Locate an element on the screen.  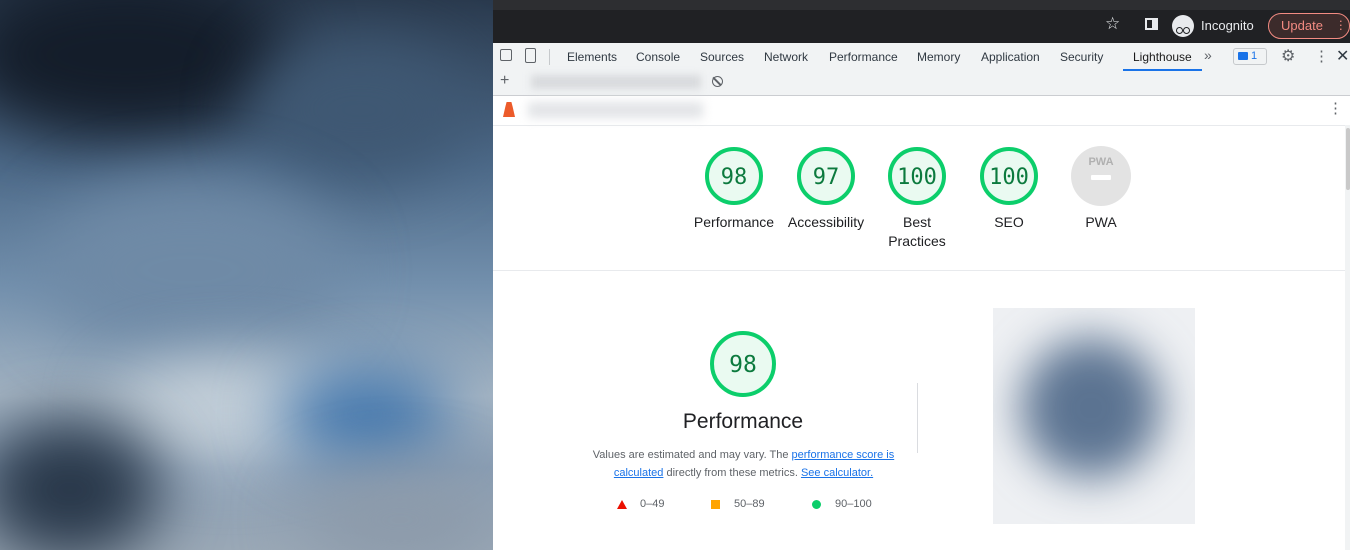
tab-console: Console is located at coordinates (658, 57).